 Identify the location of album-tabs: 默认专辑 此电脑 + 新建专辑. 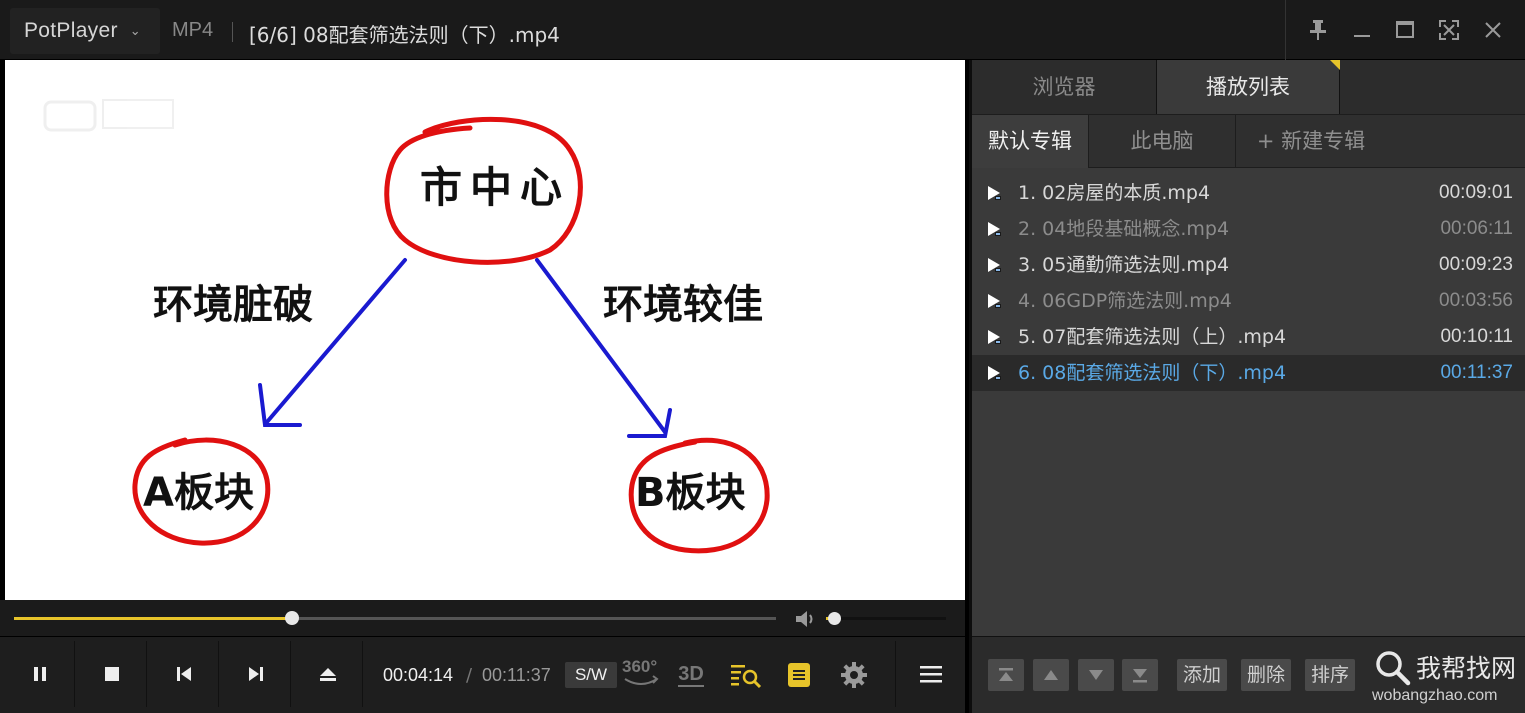
(1248, 141).